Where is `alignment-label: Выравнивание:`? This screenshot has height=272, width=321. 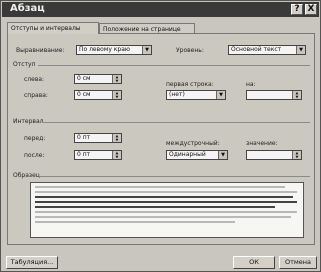
alignment-label: Выравнивание: is located at coordinates (40, 50).